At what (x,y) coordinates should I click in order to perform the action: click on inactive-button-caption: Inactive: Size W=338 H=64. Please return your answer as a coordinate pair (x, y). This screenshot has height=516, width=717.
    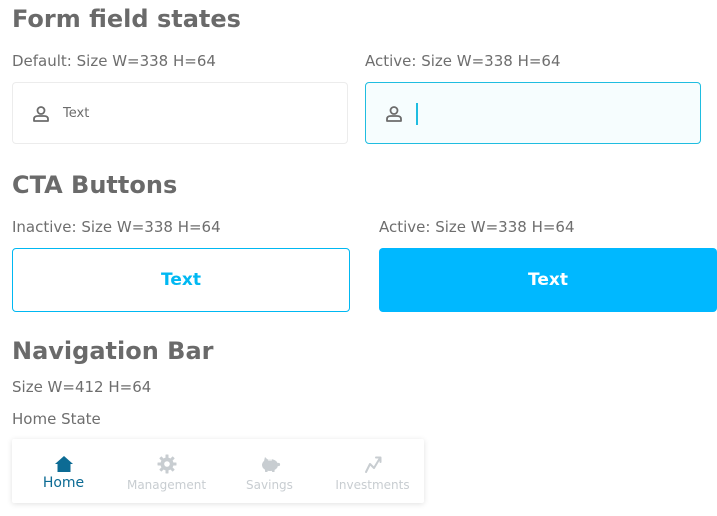
    Looking at the image, I should click on (116, 227).